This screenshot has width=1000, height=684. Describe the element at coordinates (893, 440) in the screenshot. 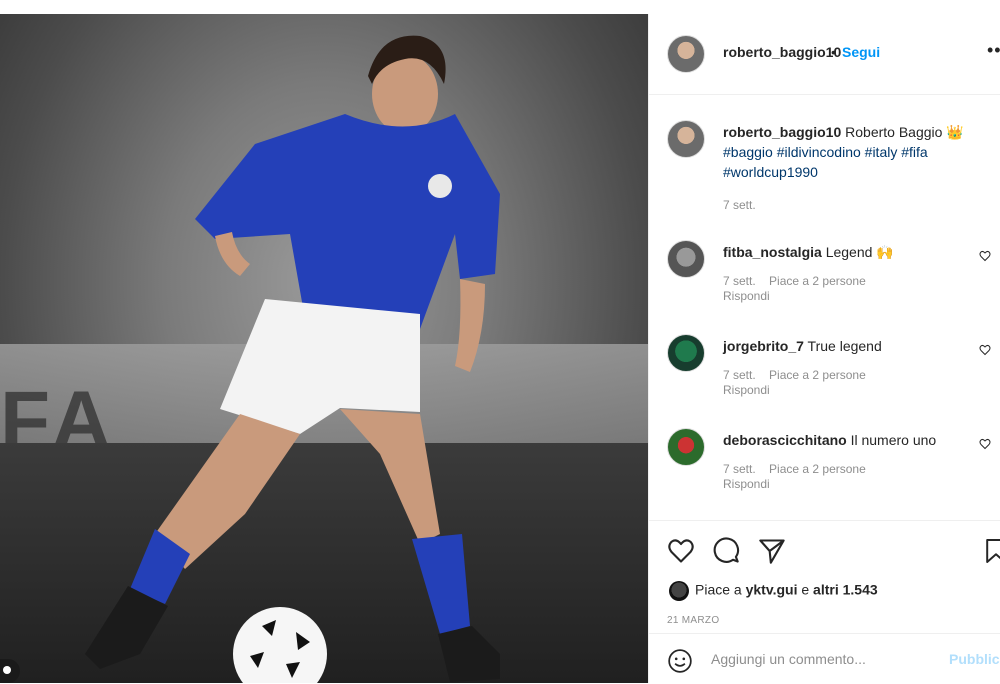

I see `comment-text: Il numero uno` at that location.